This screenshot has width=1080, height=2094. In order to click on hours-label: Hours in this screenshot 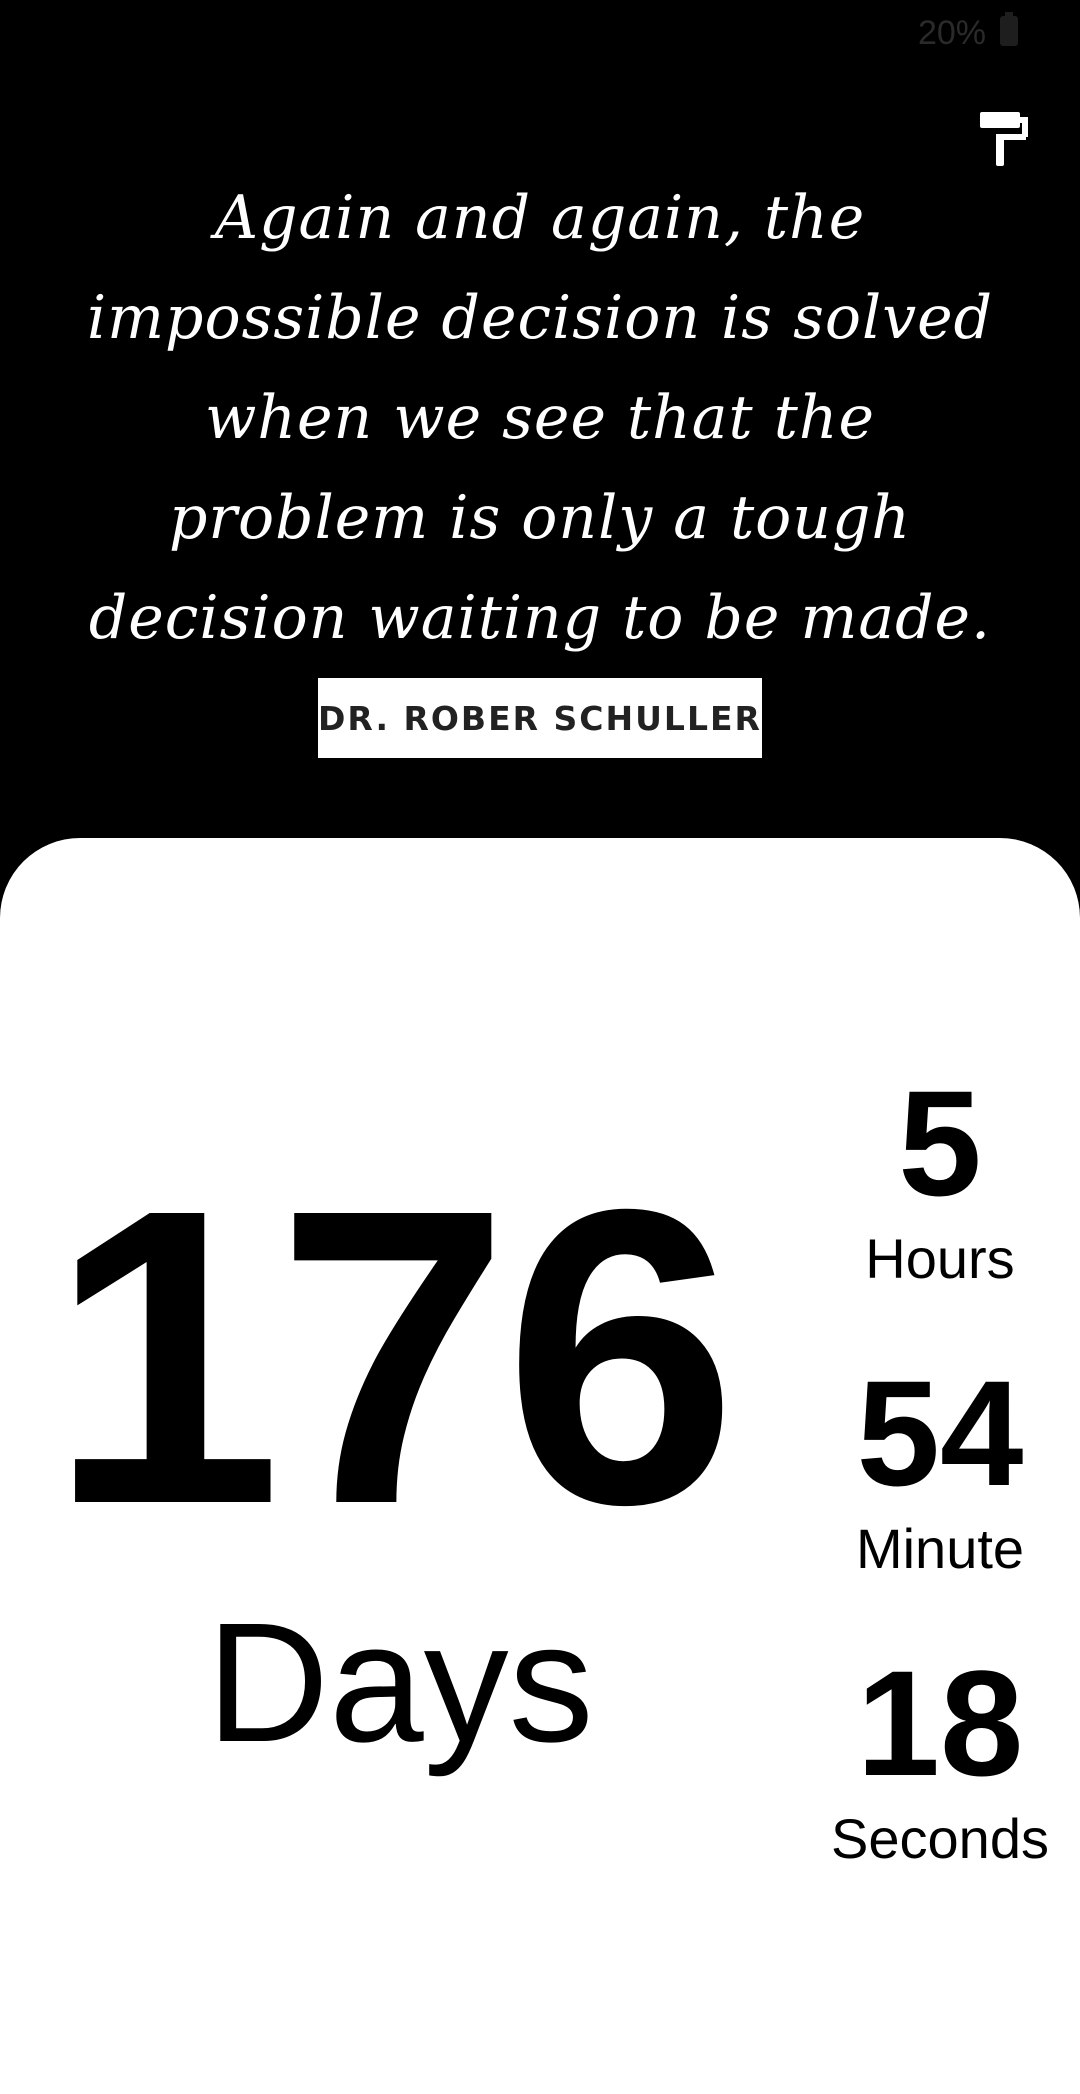, I will do `click(940, 1258)`.